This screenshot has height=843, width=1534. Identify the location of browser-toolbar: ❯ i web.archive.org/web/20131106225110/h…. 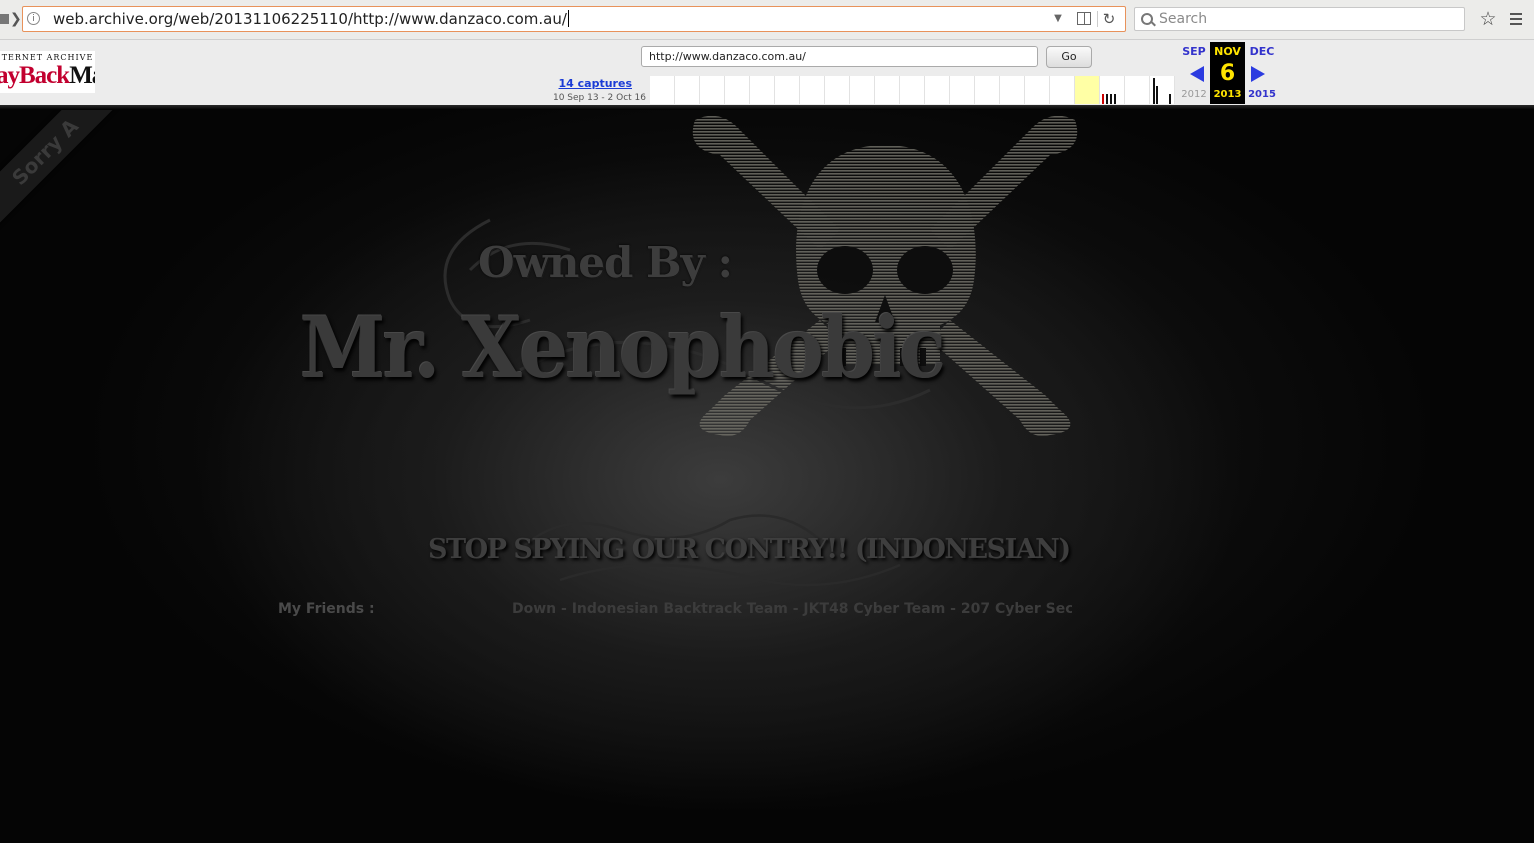
(767, 20).